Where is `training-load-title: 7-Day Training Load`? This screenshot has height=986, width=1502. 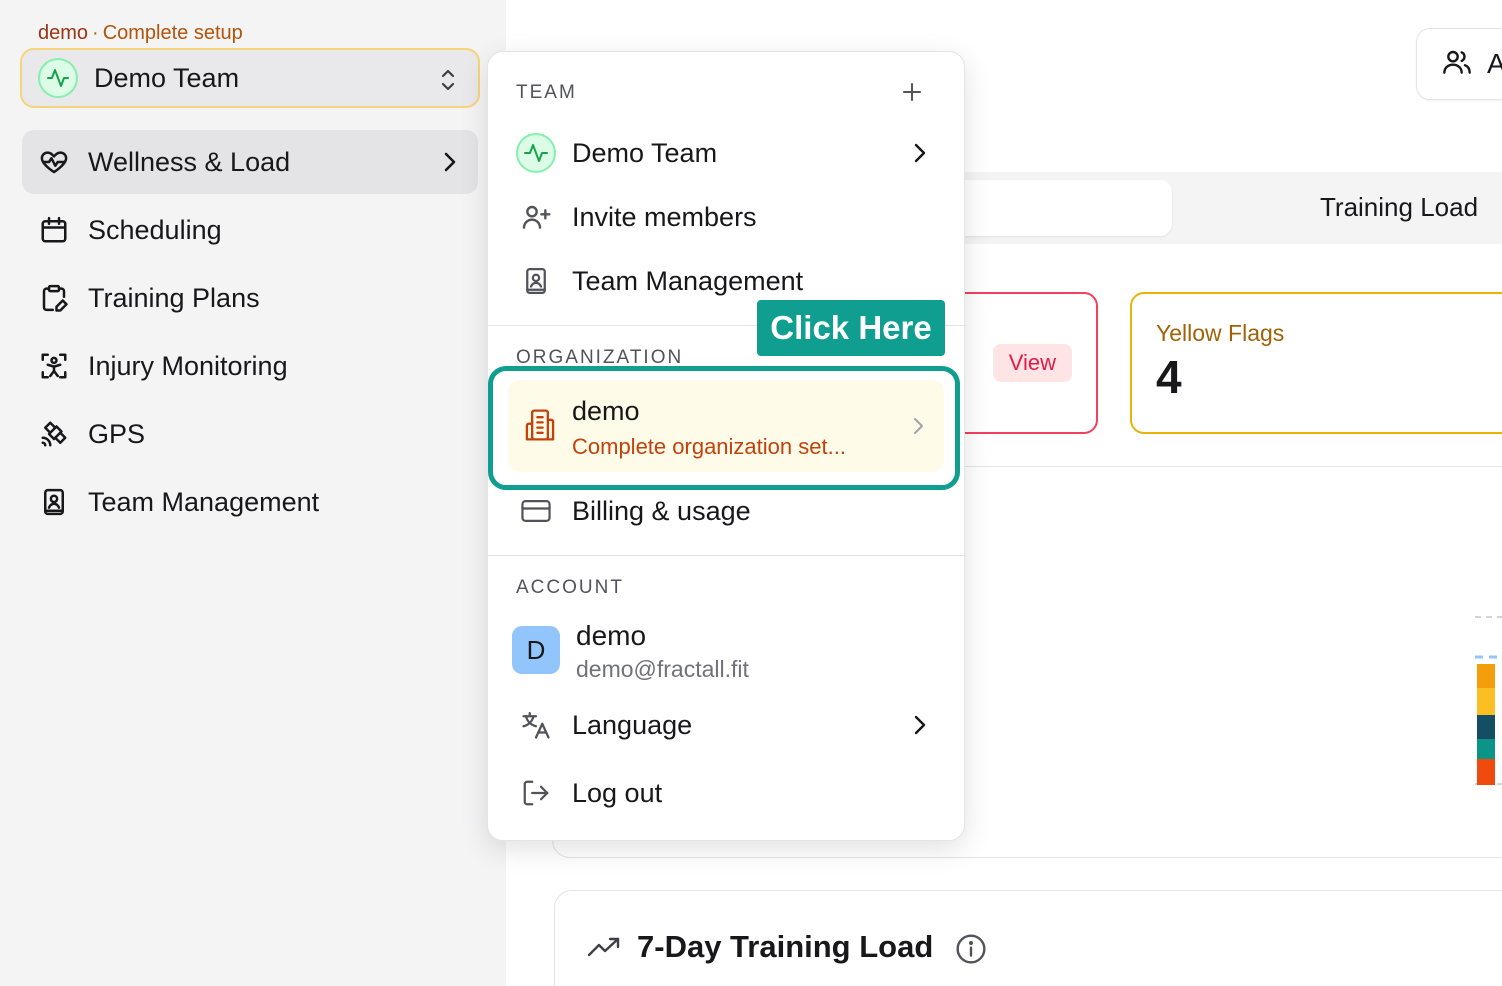 training-load-title: 7-Day Training Load is located at coordinates (785, 946).